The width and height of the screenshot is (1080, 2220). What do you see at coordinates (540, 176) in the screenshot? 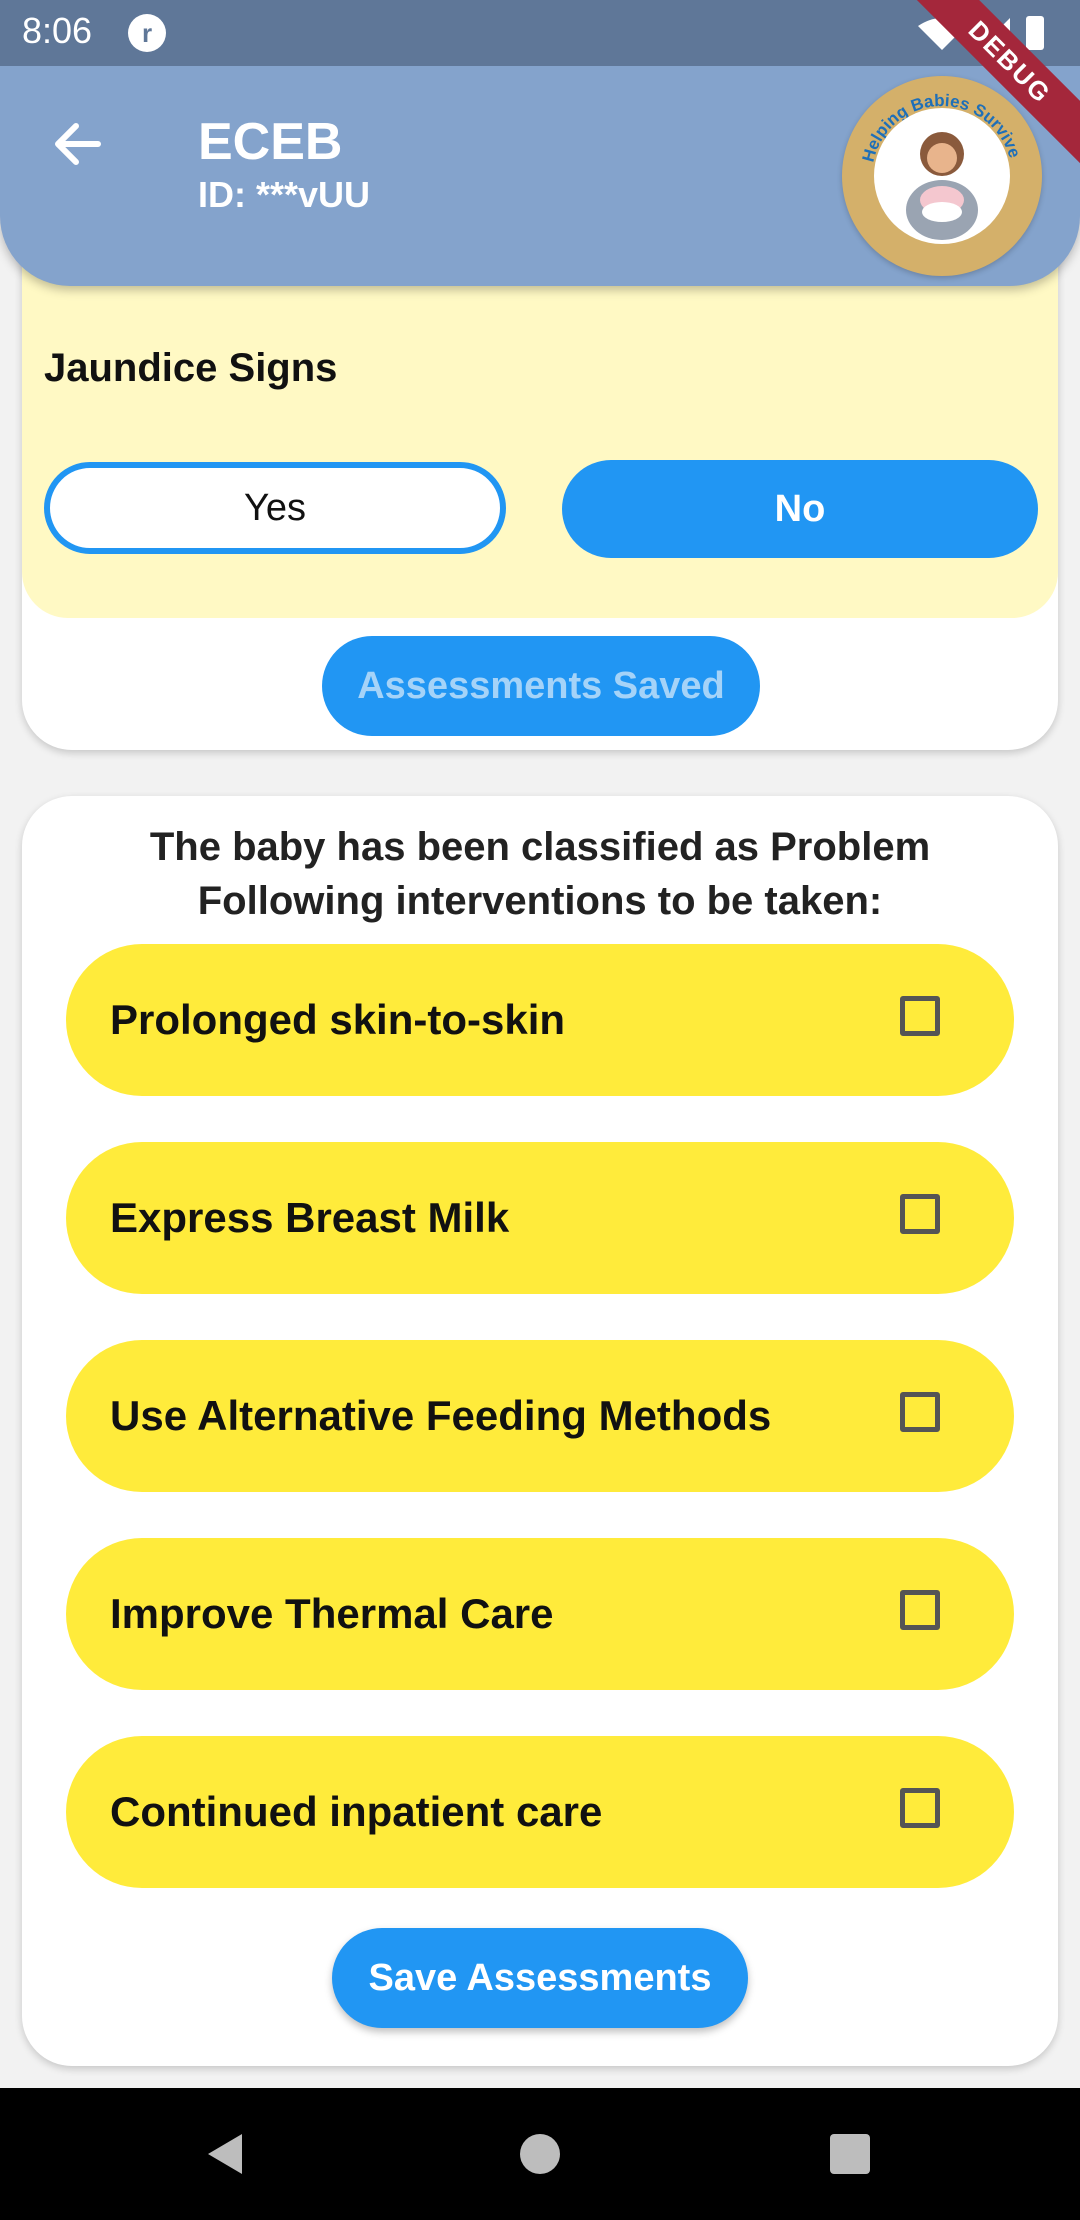
I see `app-bar: ECEB ID: ***vUU Helping Babies Survive` at bounding box center [540, 176].